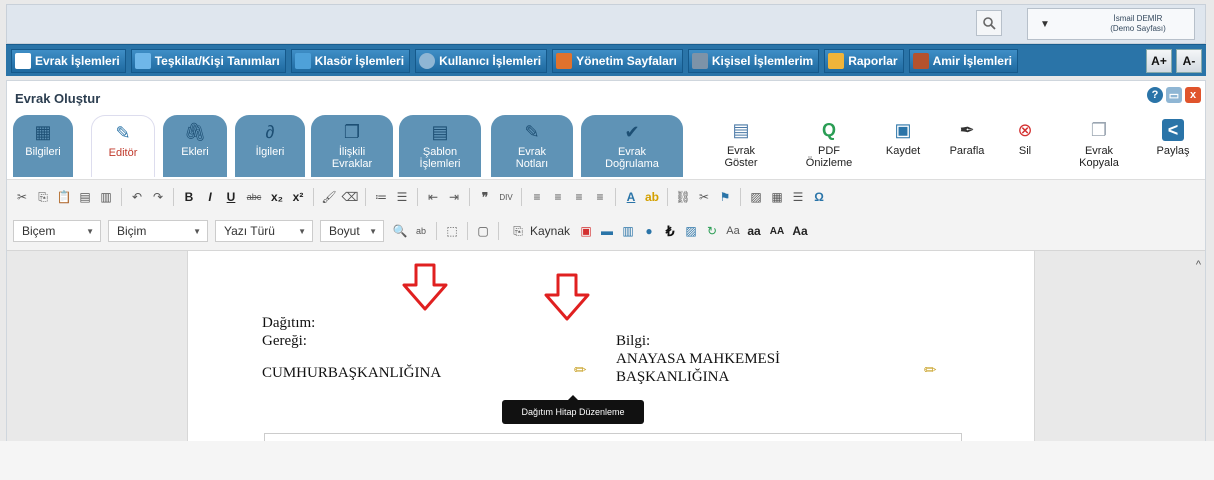 The height and width of the screenshot is (480, 1214). What do you see at coordinates (777, 231) in the screenshot?
I see `uppercase-button: AA` at bounding box center [777, 231].